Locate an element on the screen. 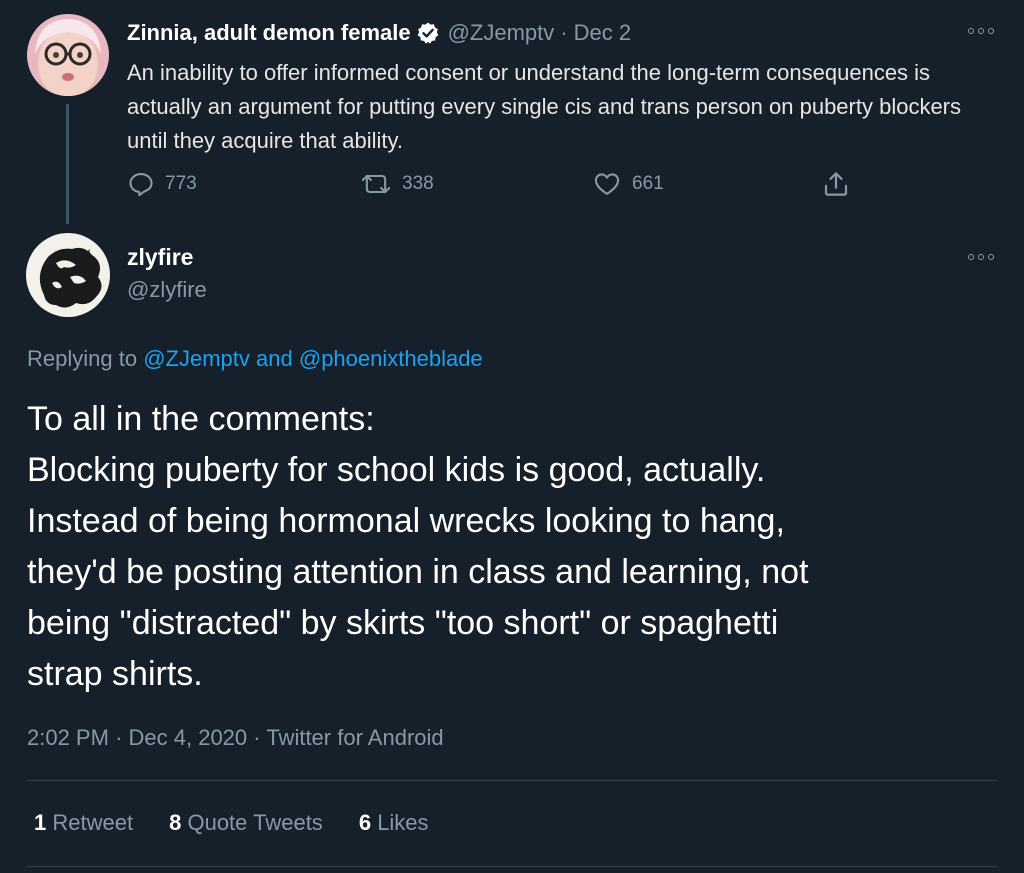 The height and width of the screenshot is (873, 1024). reply-count: 773 is located at coordinates (181, 183).